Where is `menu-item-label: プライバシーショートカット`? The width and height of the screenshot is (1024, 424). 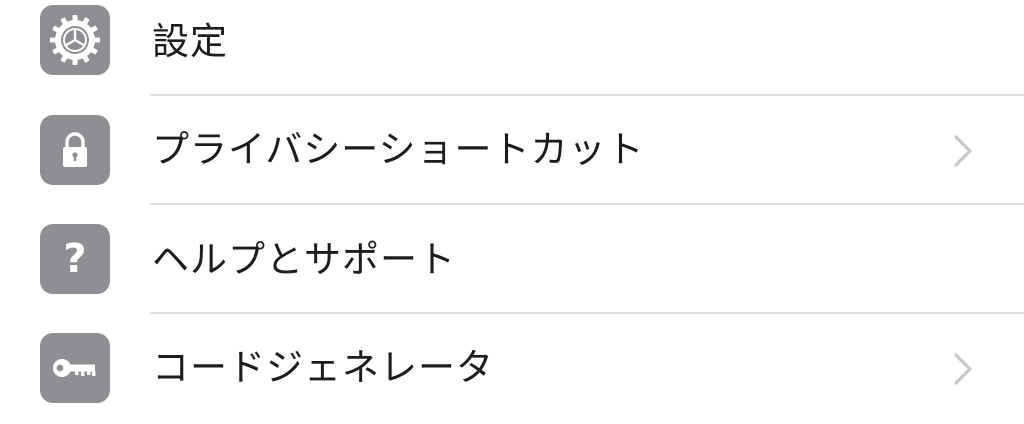 menu-item-label: プライバシーショートカット is located at coordinates (398, 149).